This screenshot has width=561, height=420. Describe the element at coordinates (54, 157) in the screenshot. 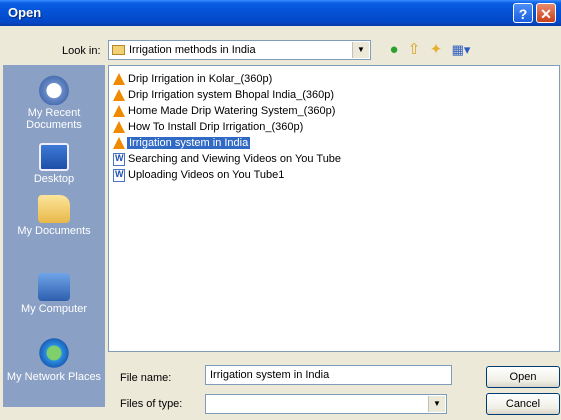

I see `desktop-icon` at that location.